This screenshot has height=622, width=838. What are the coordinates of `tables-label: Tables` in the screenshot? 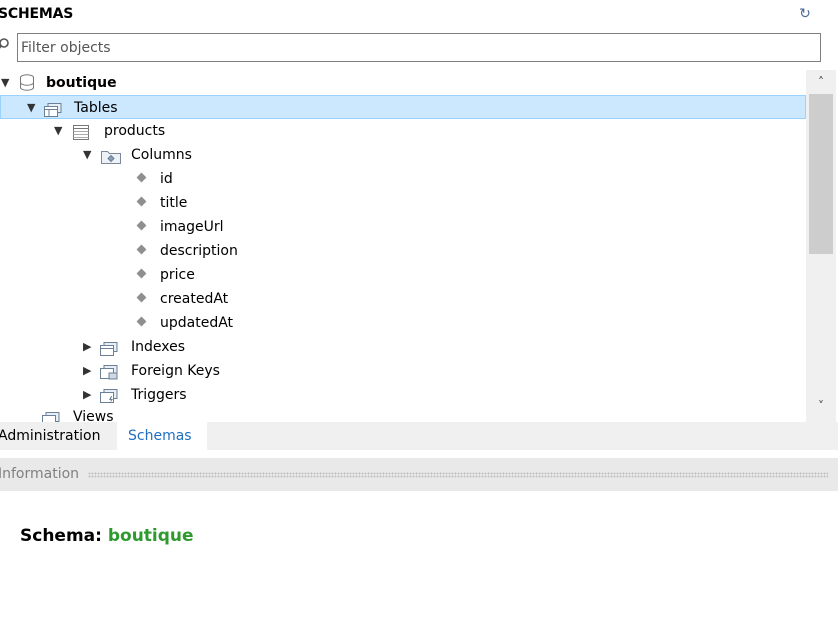 It's located at (96, 108).